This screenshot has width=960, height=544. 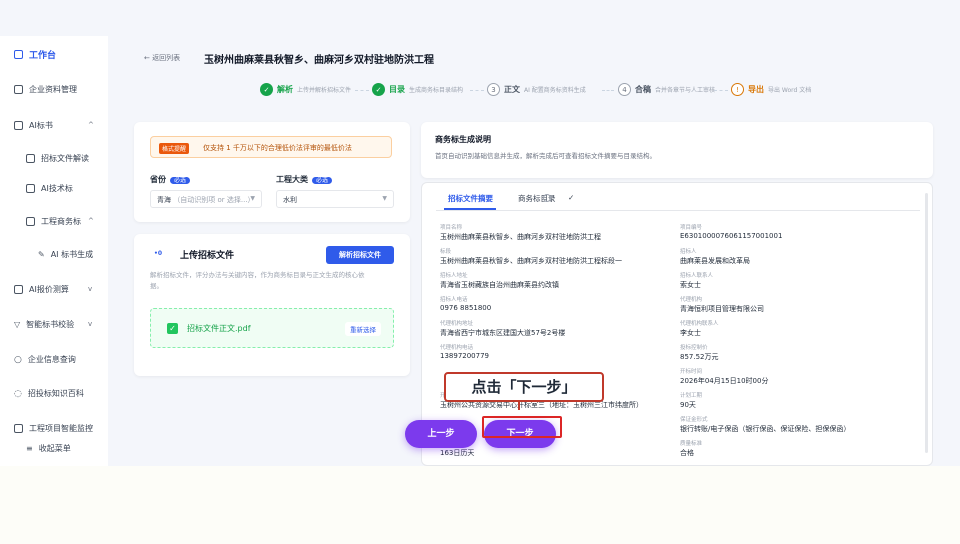 I want to click on field-item: 项目名称 玉树州曲麻莱县秋智乡、曲麻河乡双村驻地防洪工程, so click(x=555, y=232).